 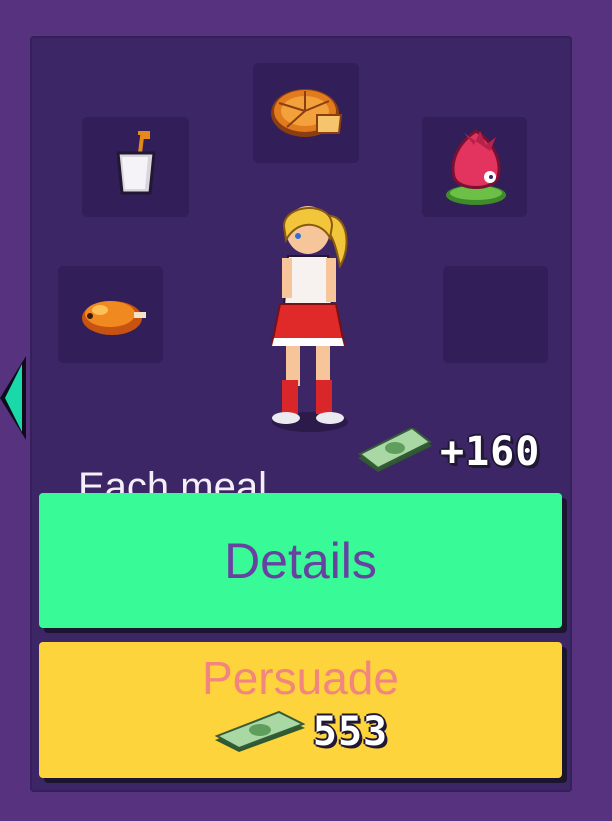 I want to click on persuade-cost-amount: 553, so click(x=350, y=732).